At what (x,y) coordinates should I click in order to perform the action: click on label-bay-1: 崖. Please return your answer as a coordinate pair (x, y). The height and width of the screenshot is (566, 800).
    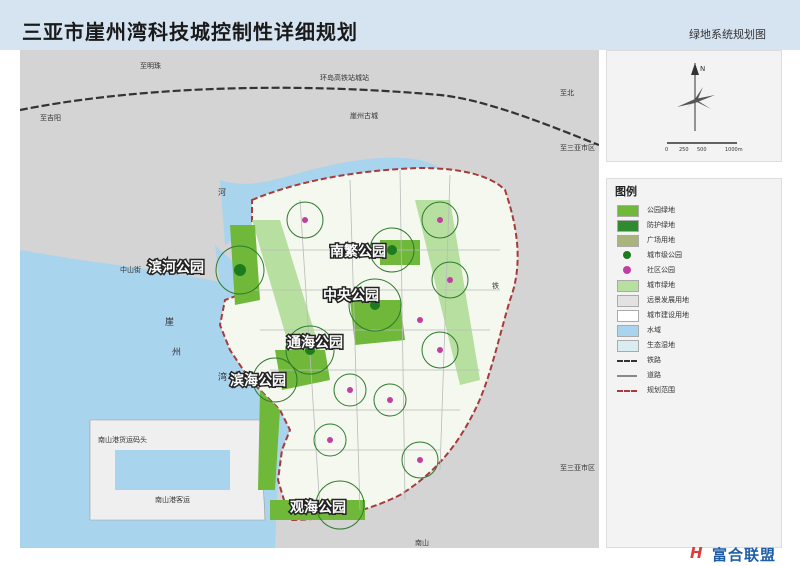
    Looking at the image, I should click on (169, 322).